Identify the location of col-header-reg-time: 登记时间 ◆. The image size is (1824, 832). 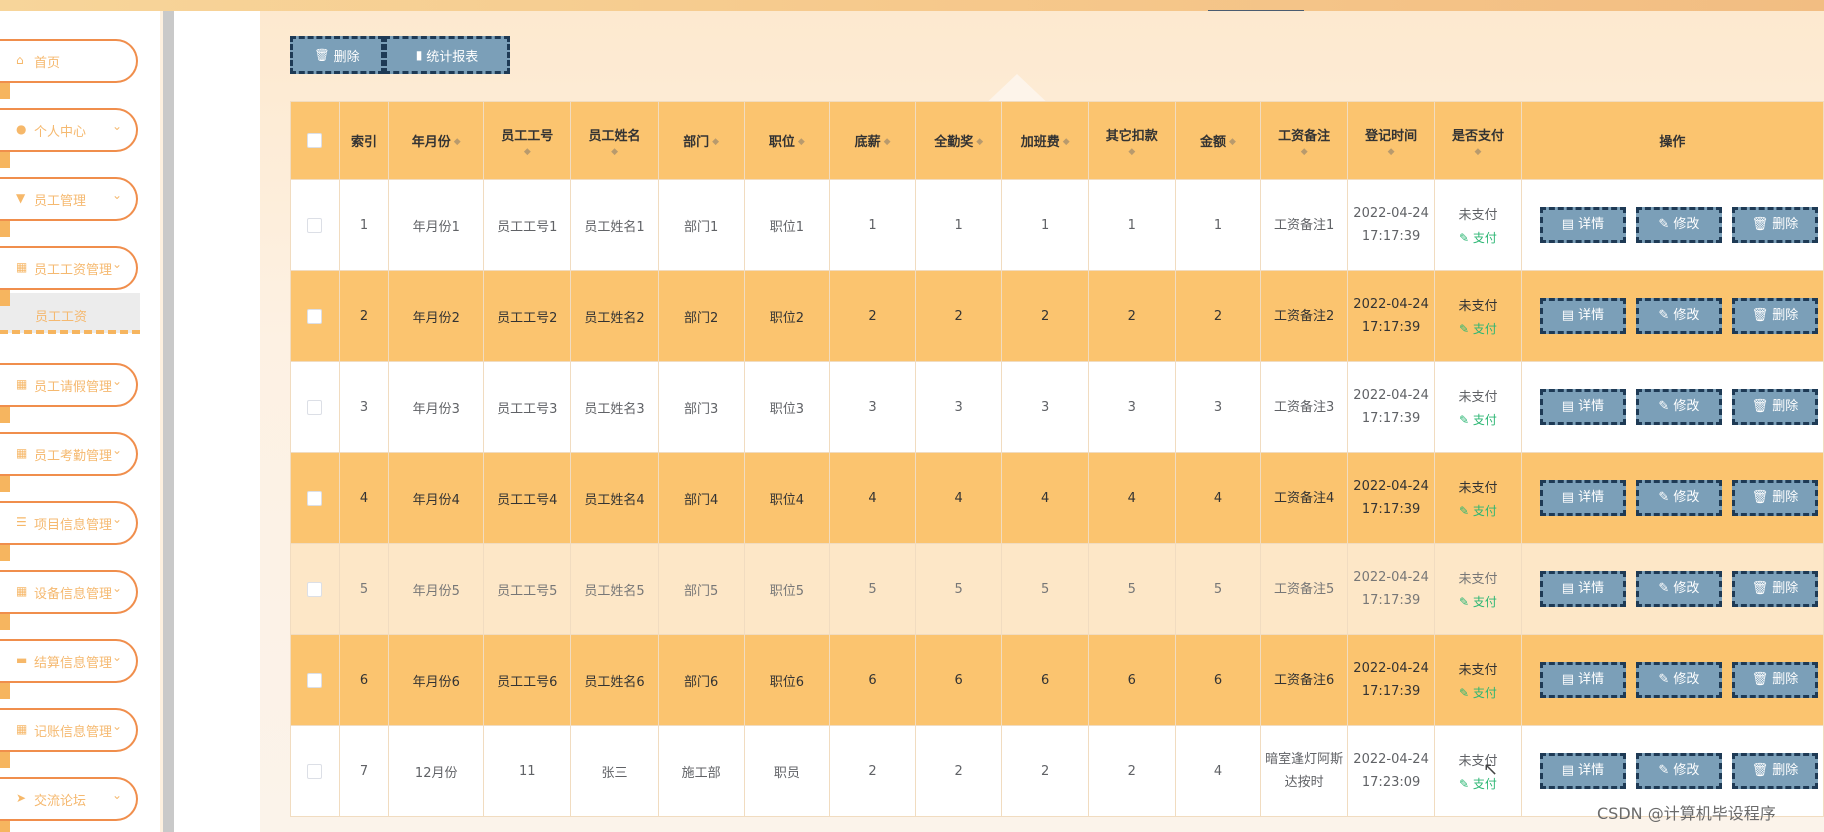
(1391, 140).